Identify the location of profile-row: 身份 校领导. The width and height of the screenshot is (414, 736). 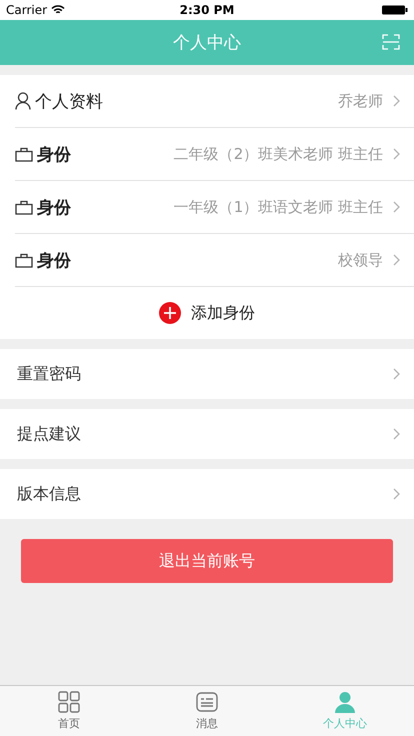
(214, 260).